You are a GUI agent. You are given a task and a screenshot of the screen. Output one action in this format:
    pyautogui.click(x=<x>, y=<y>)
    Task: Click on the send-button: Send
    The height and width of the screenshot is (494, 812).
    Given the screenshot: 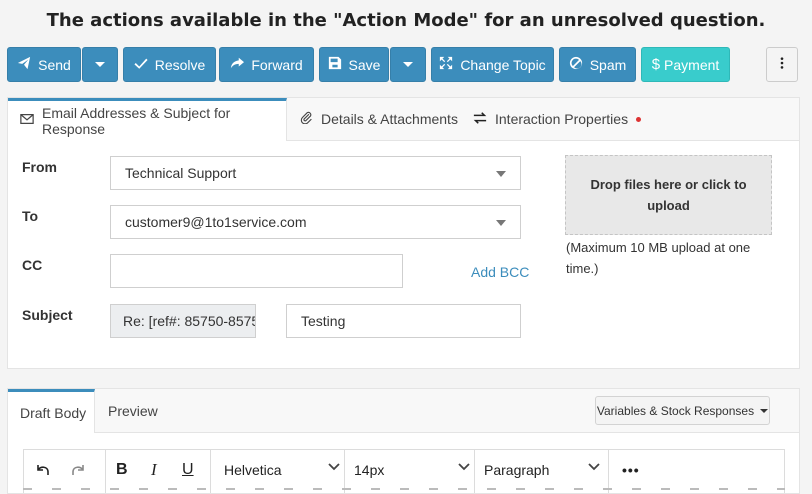 What is the action you would take?
    pyautogui.click(x=44, y=64)
    